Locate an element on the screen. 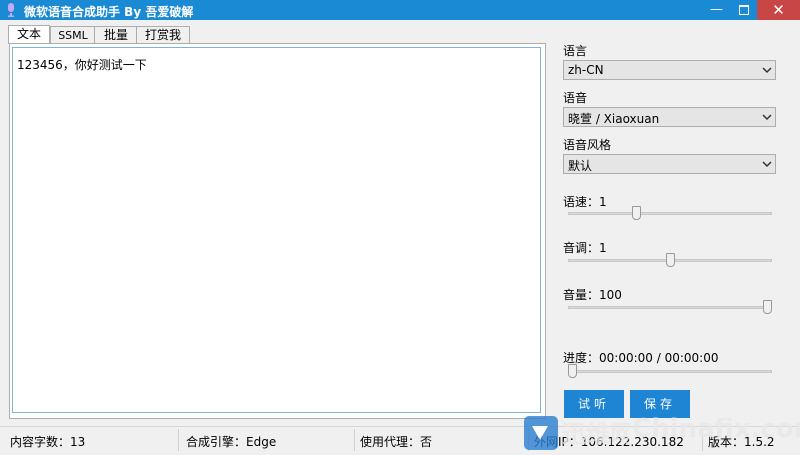 This screenshot has height=455, width=800. tab-donate: 打赏我 is located at coordinates (163, 35).